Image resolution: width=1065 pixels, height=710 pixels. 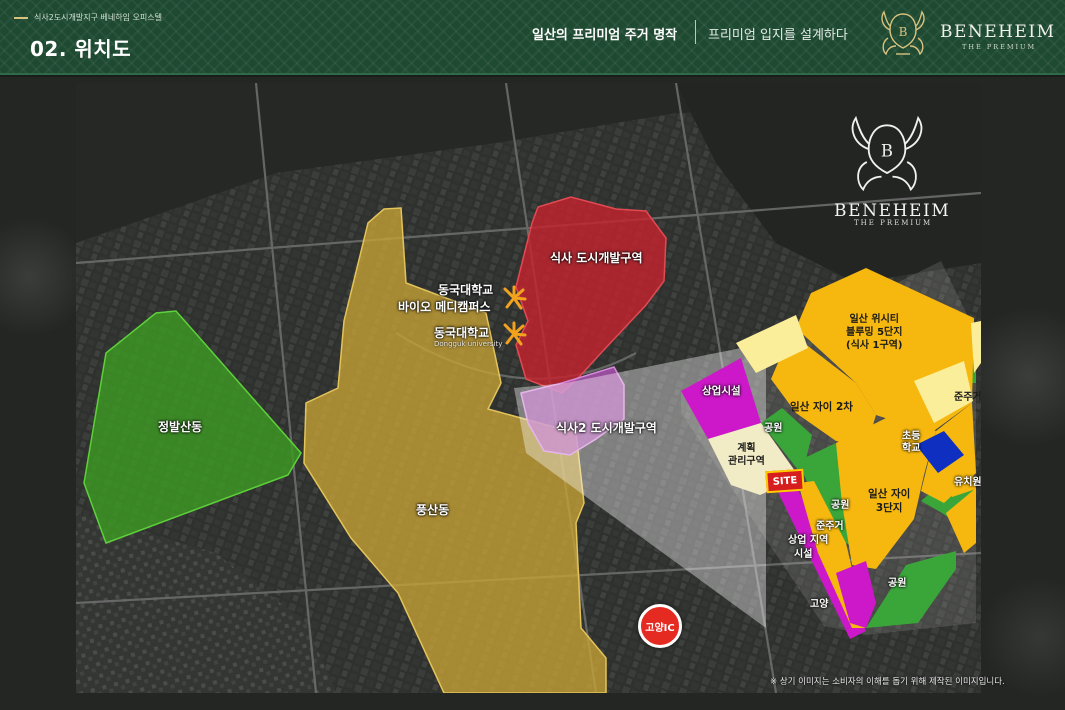 I want to click on logo-text: BENEHEIM, so click(x=998, y=32).